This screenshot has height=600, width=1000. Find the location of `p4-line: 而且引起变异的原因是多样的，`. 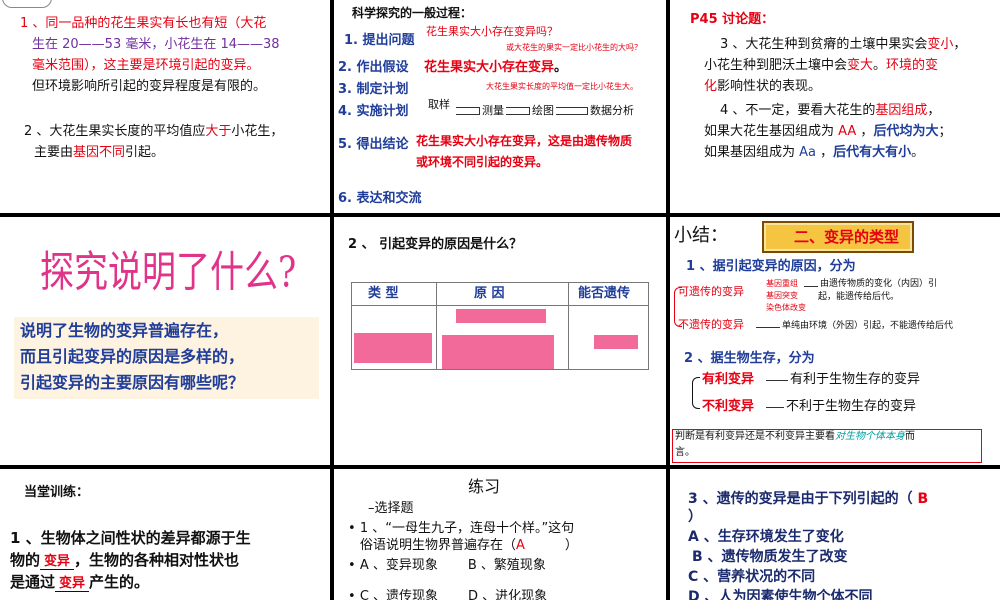

p4-line: 而且引起变异的原因是多样的， is located at coordinates (132, 356).